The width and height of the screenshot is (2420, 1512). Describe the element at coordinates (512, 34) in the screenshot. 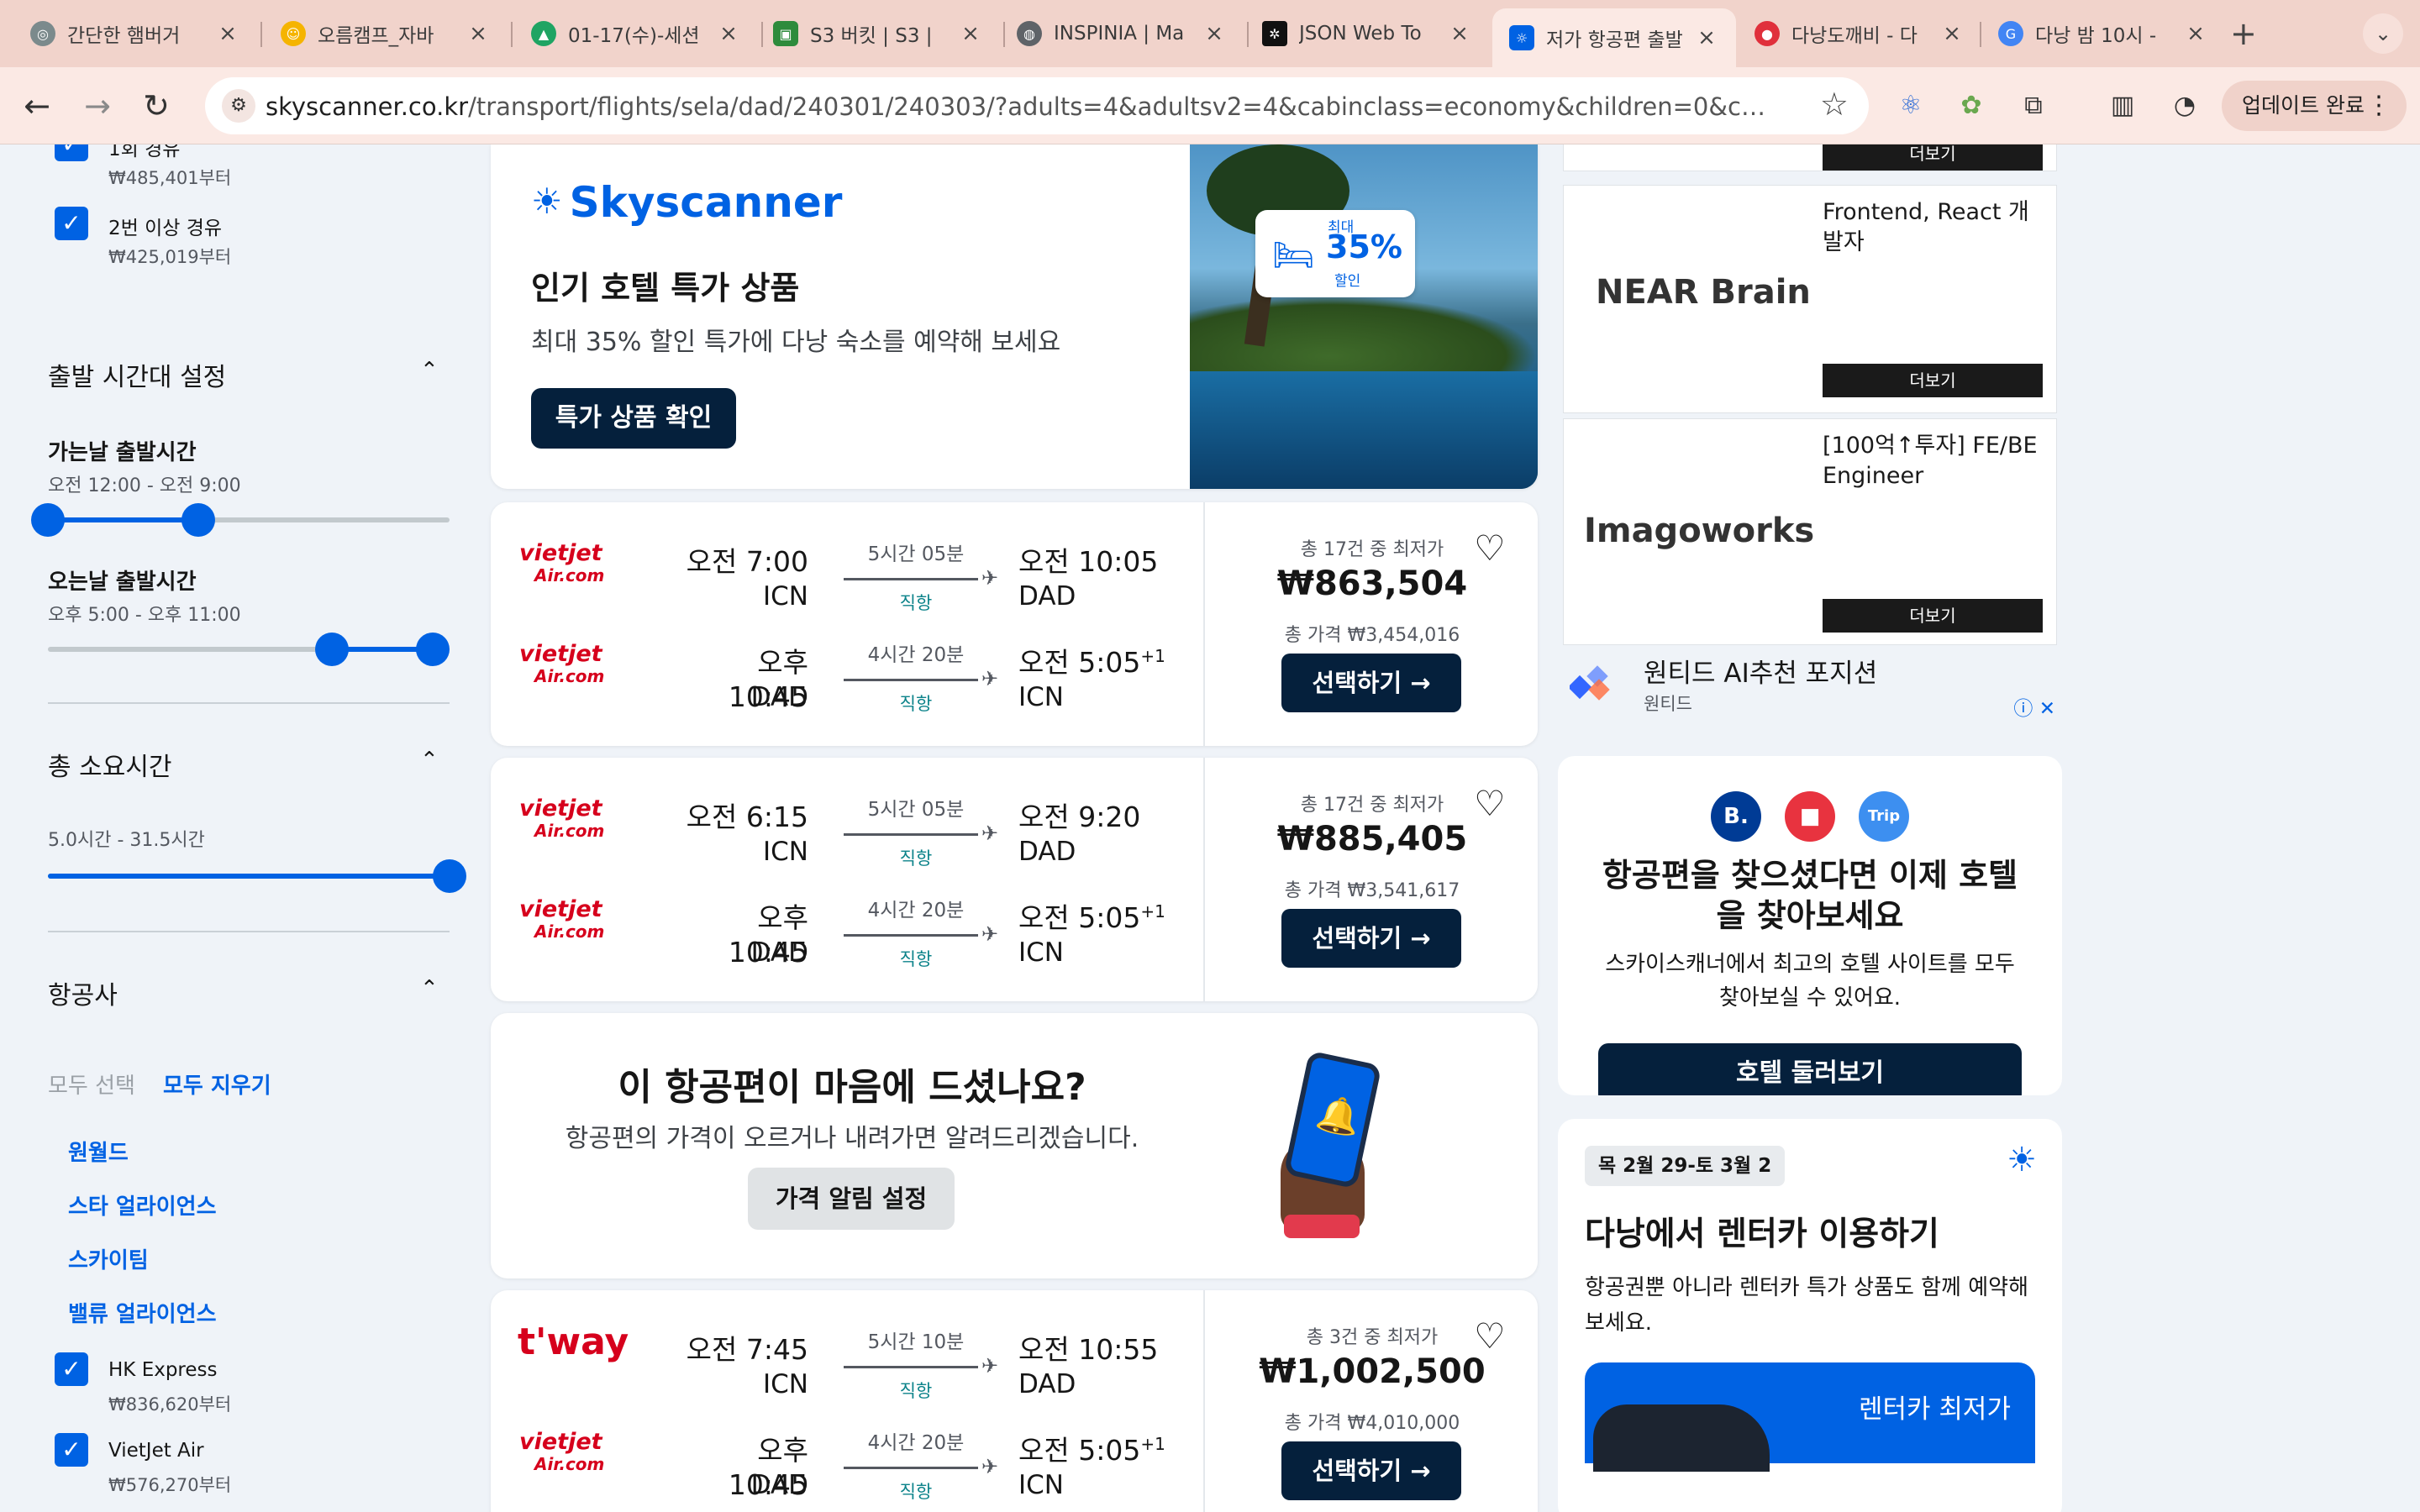

I see `tab-divider` at that location.